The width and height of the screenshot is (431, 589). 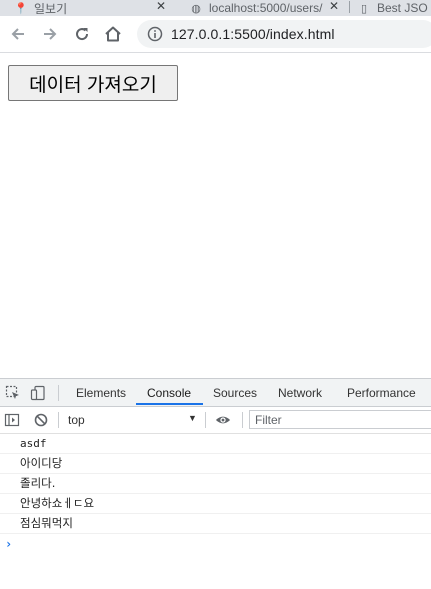 I want to click on back-arrow-icon, so click(x=17, y=34).